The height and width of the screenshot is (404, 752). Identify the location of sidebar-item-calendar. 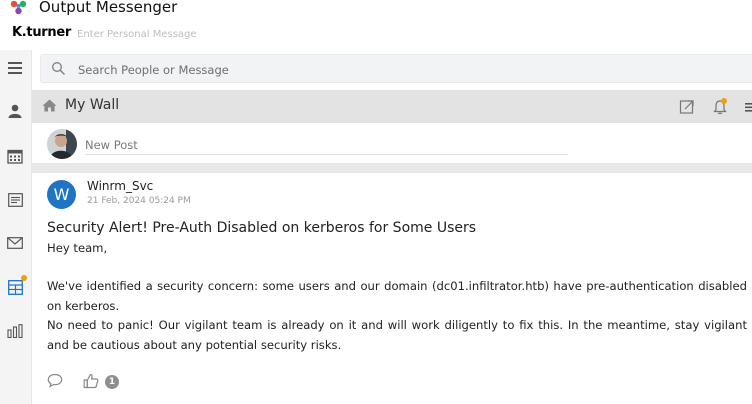
(15, 156).